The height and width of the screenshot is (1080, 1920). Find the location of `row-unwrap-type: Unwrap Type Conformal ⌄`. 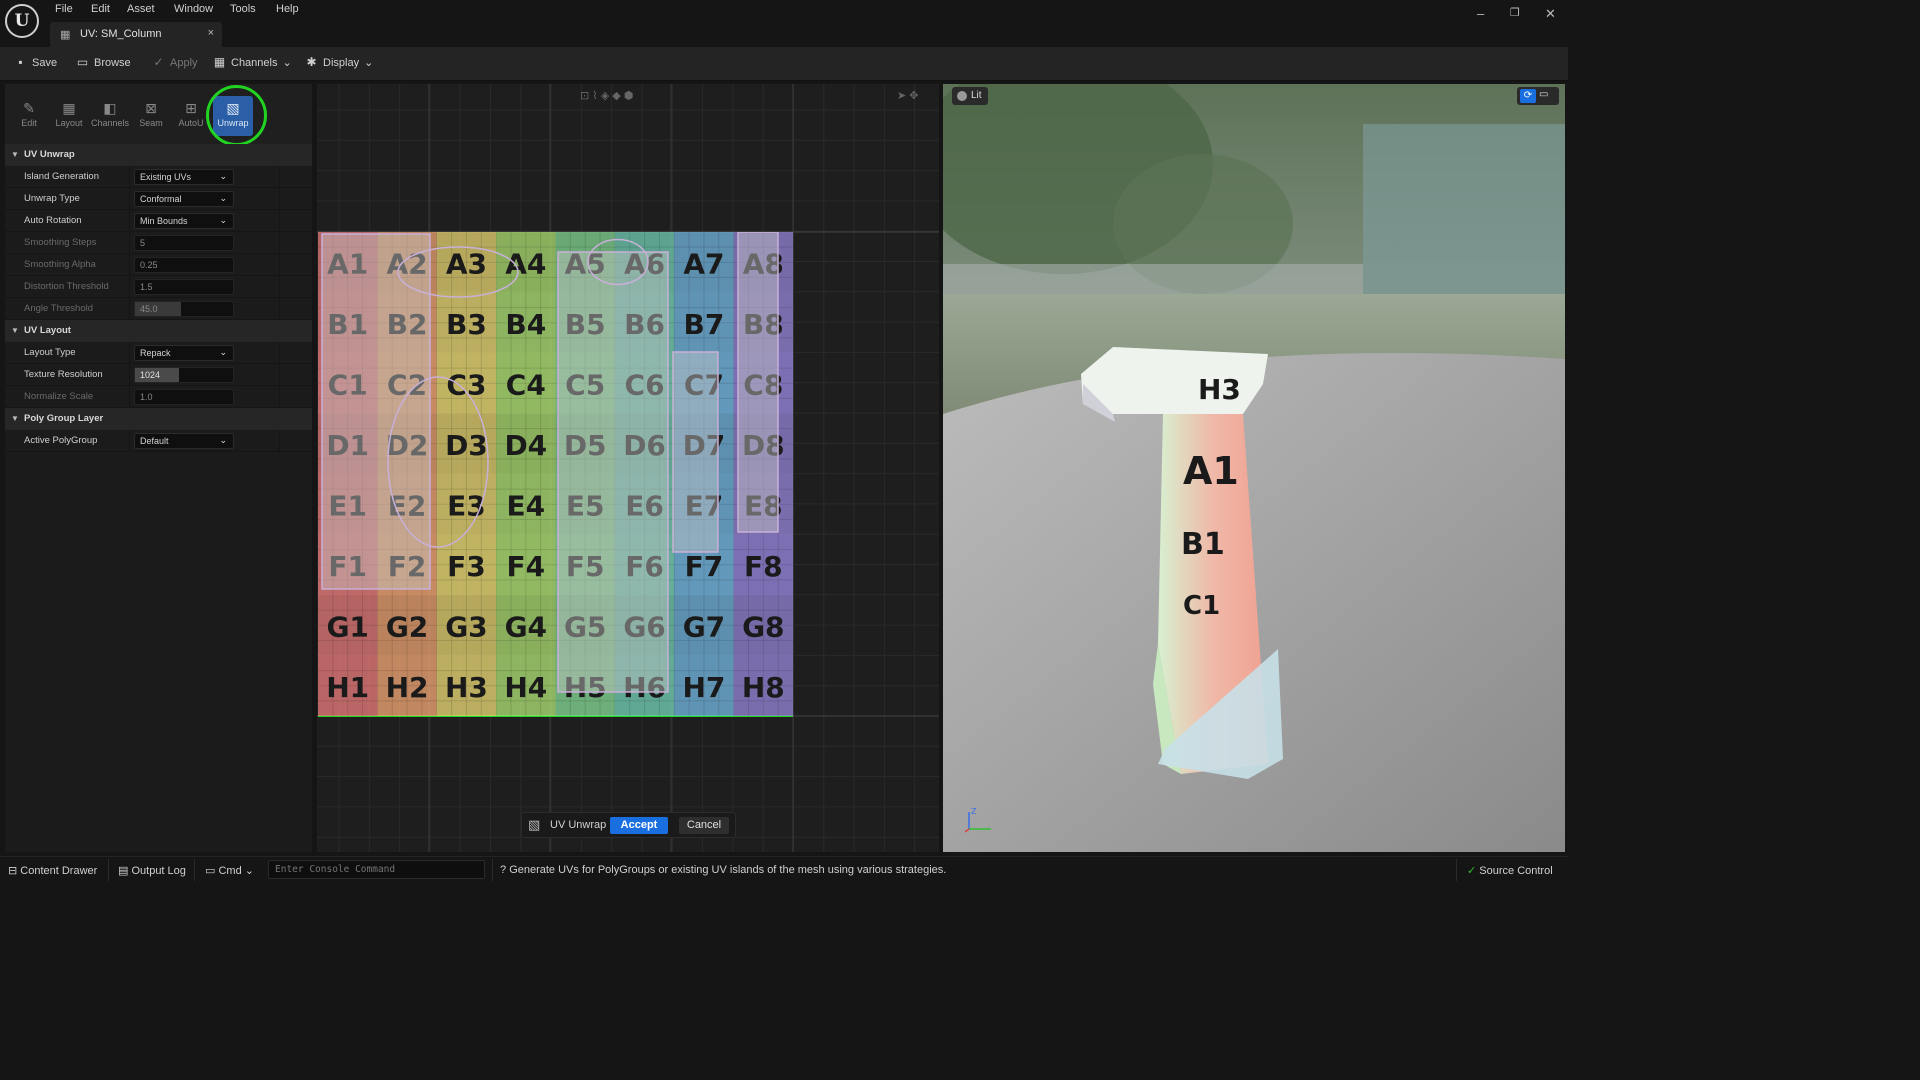

row-unwrap-type: Unwrap Type Conformal ⌄ is located at coordinates (158, 199).